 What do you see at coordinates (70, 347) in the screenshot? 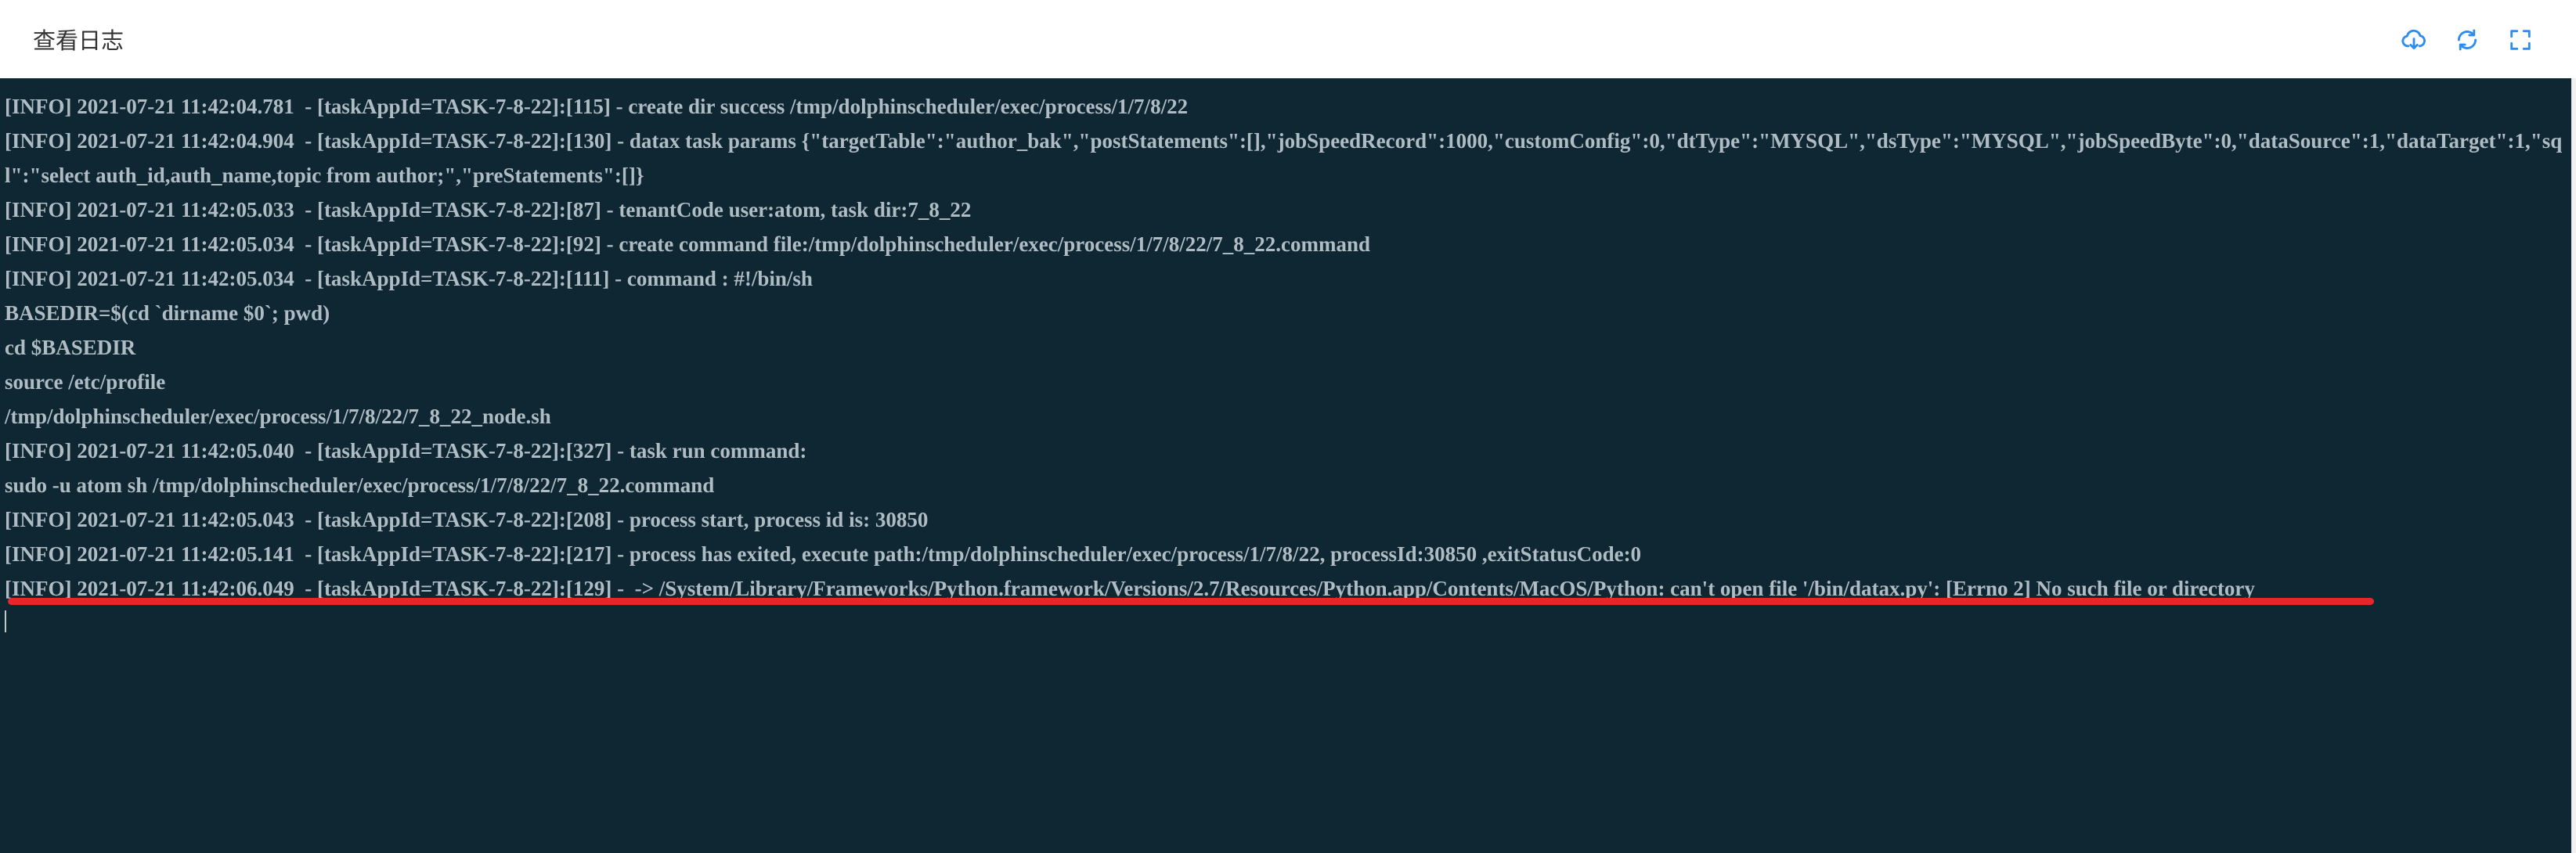
I see `log-line: cd $BASEDIR` at bounding box center [70, 347].